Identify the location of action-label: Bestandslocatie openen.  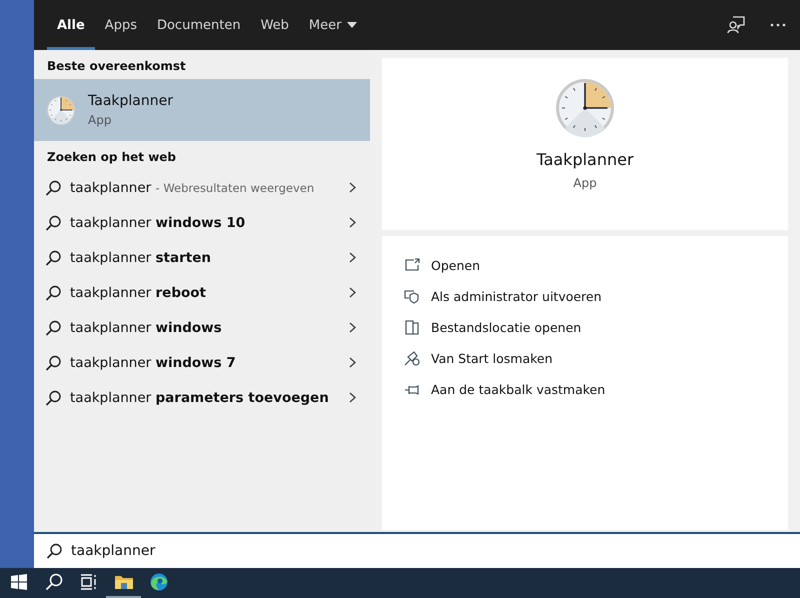
(506, 327).